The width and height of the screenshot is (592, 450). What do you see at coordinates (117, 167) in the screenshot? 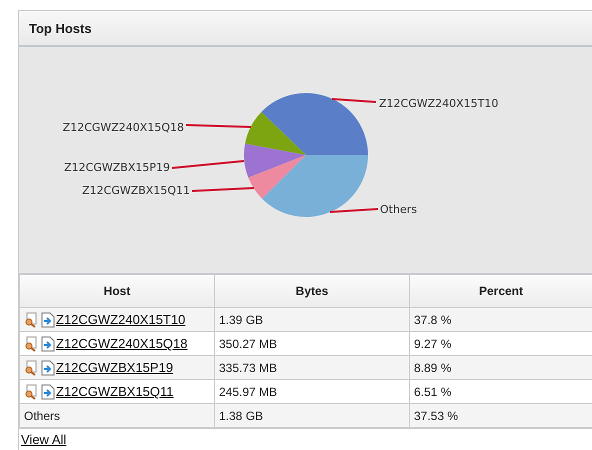
I see `chart-label: Z12CGWZBX15P19` at bounding box center [117, 167].